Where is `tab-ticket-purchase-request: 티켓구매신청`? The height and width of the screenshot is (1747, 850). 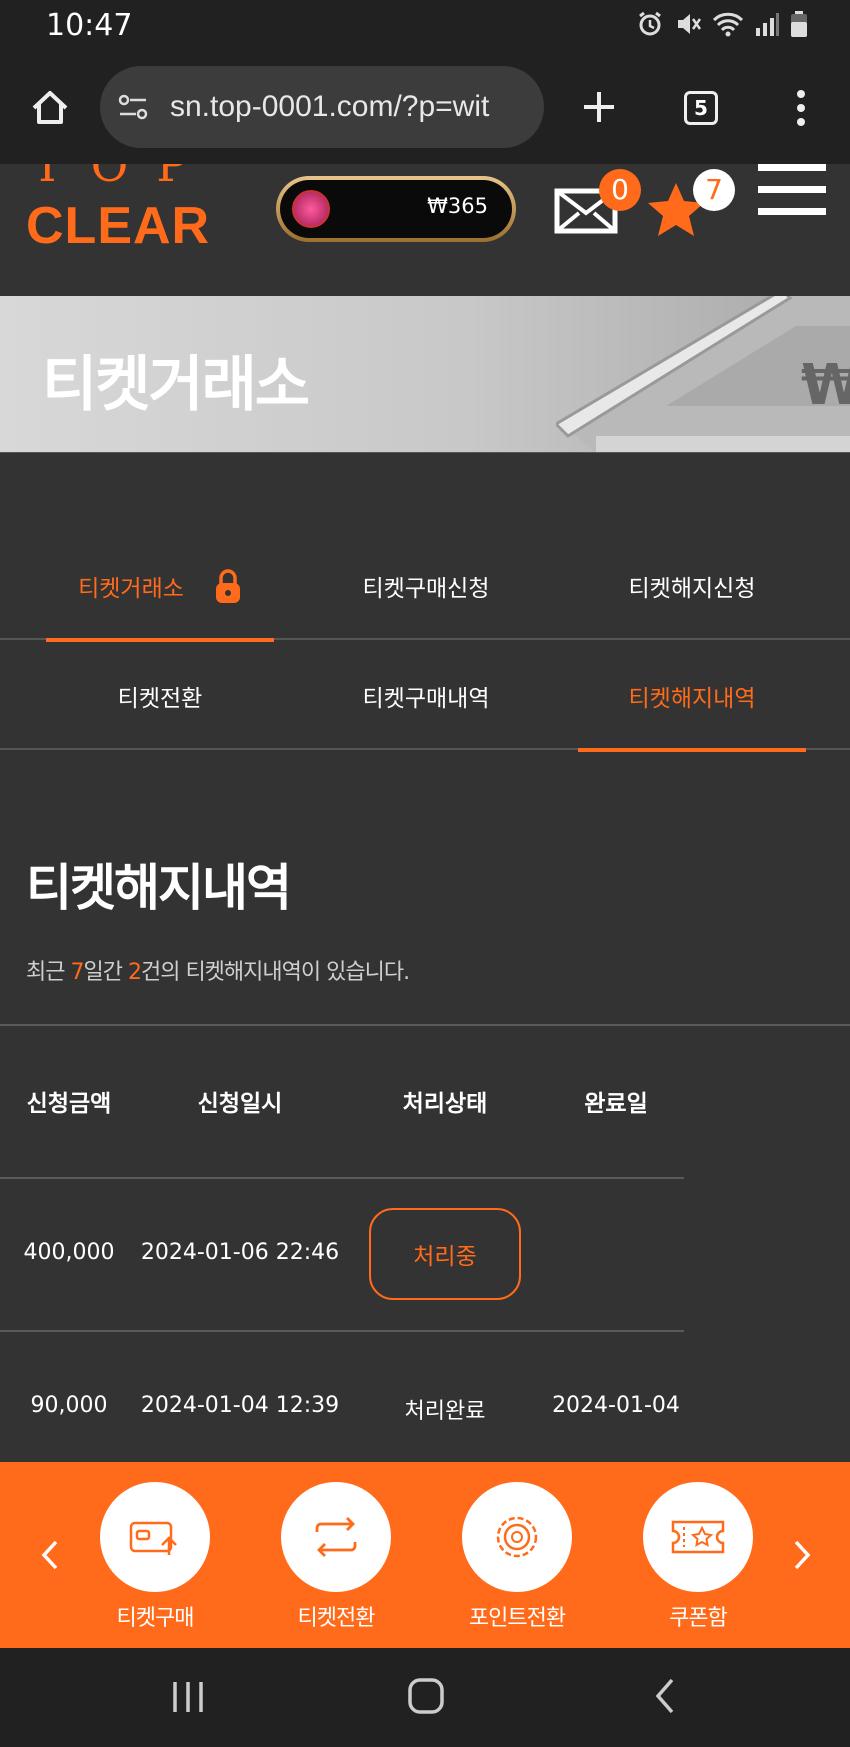
tab-ticket-purchase-request: 티켓구매신청 is located at coordinates (426, 586).